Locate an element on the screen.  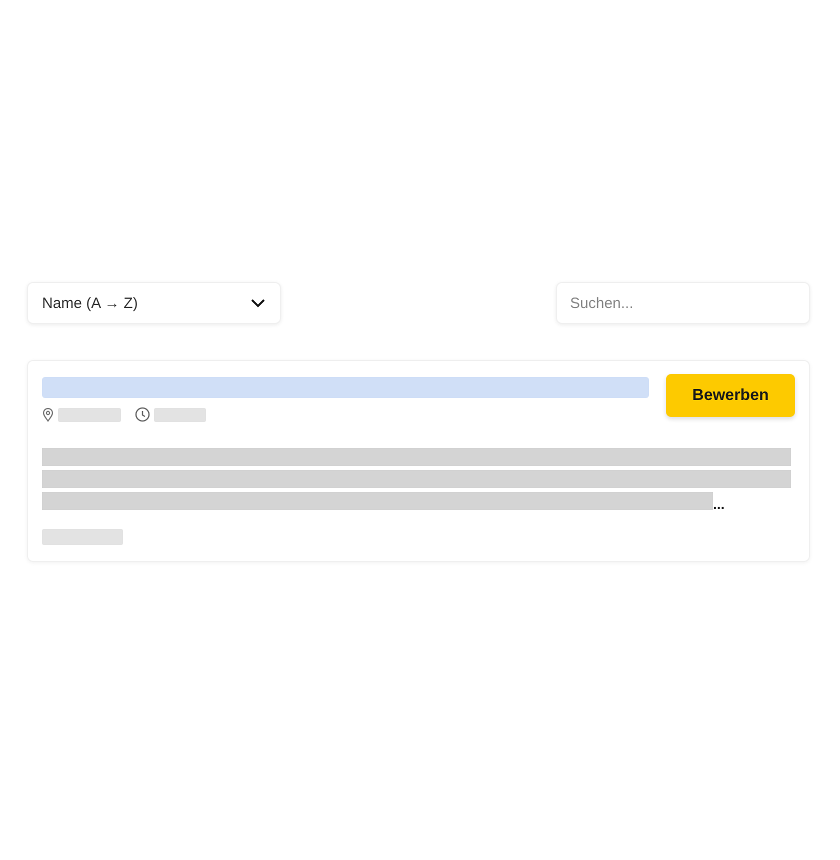
location-pin-icon is located at coordinates (48, 415).